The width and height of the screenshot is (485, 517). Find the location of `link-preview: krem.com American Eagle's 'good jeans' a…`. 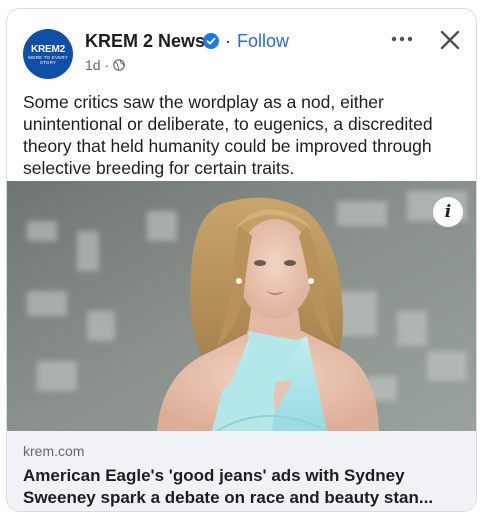

link-preview: krem.com American Eagle's 'good jeans' a… is located at coordinates (241, 471).